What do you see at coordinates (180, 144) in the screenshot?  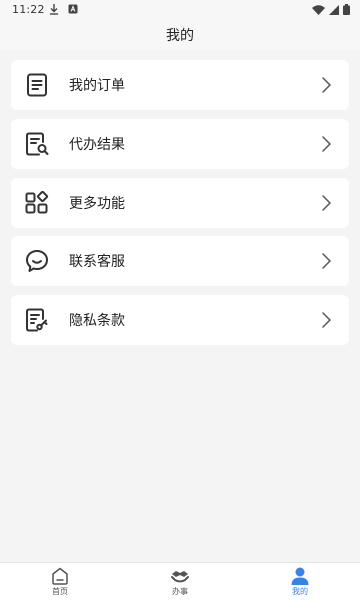 I see `menu-item-results: 代办结果` at bounding box center [180, 144].